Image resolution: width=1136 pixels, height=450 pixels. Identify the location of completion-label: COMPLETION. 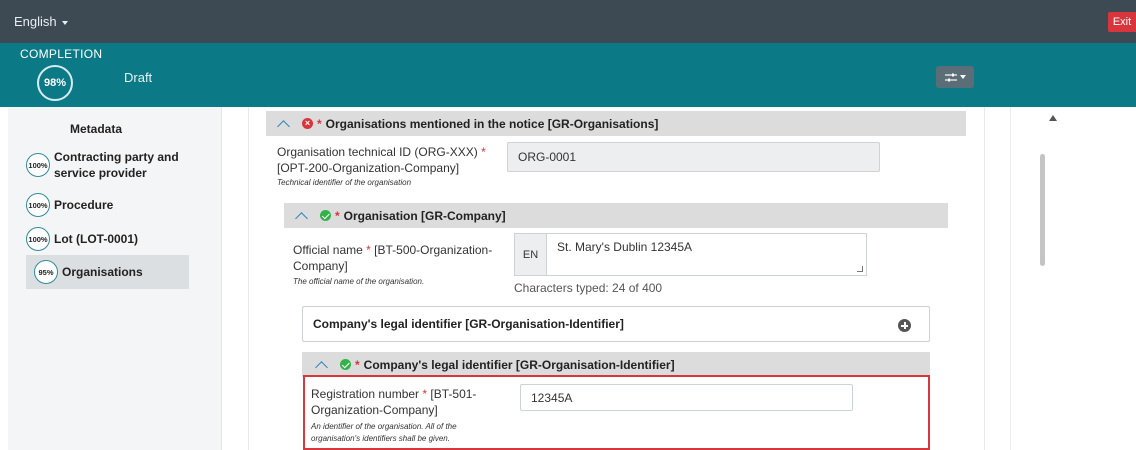
(61, 54).